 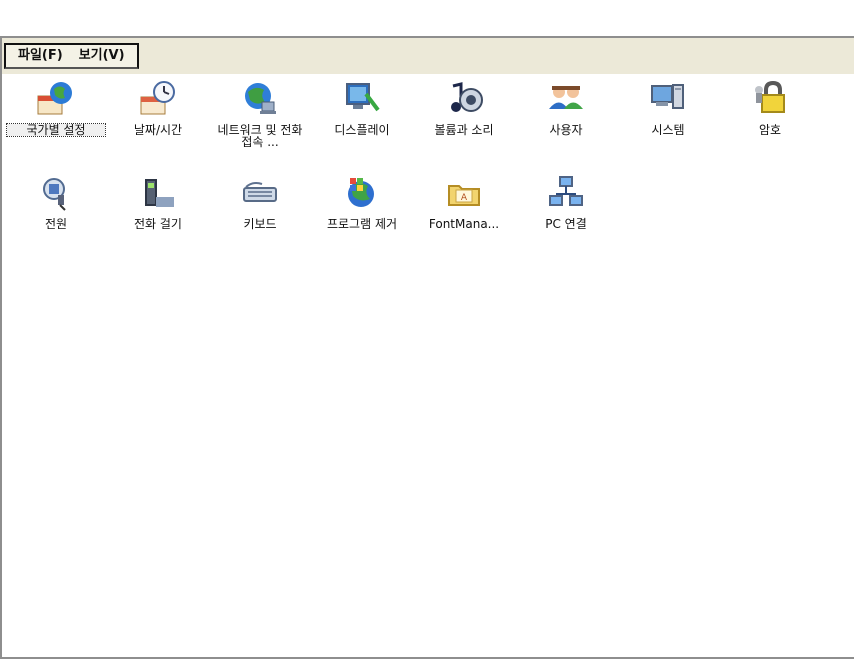 What do you see at coordinates (566, 97) in the screenshot?
I see `users-icon` at bounding box center [566, 97].